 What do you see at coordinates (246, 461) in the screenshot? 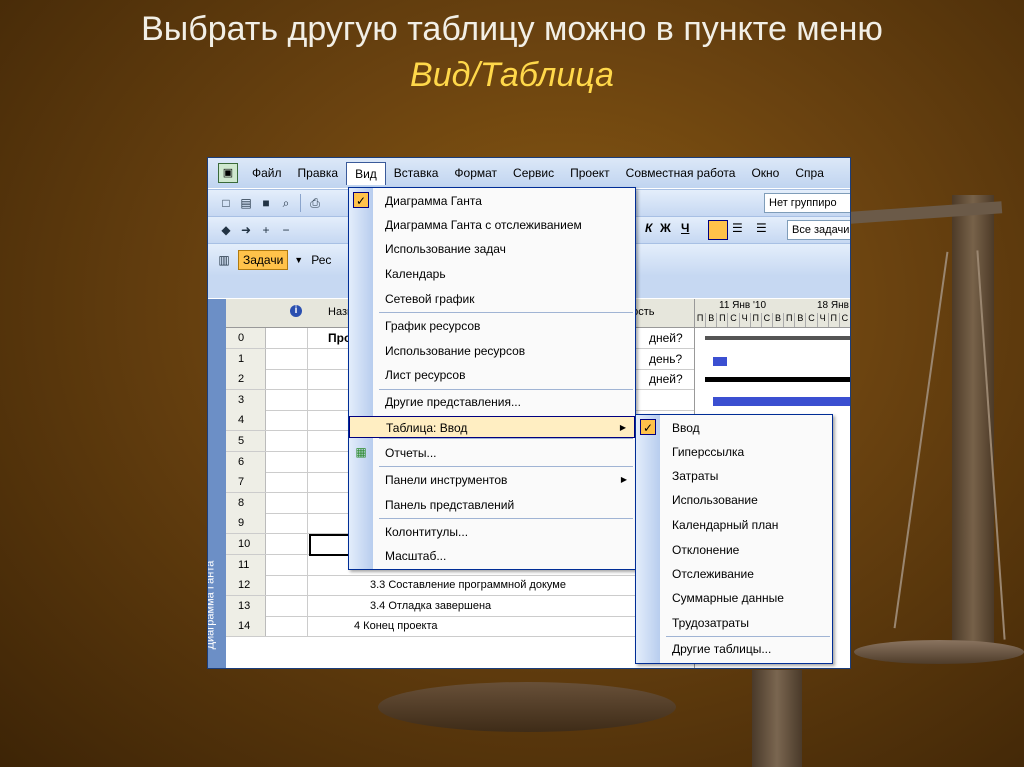
I see `row-number: 6` at bounding box center [246, 461].